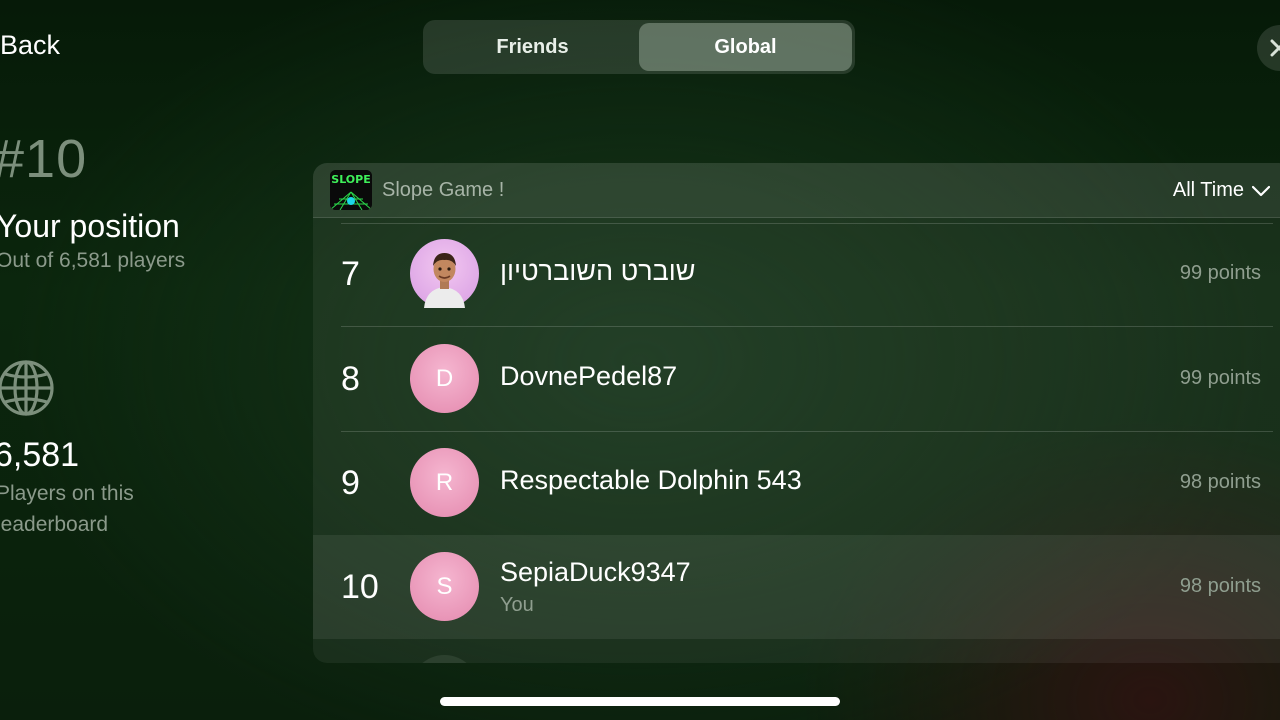 This screenshot has width=1280, height=720. What do you see at coordinates (651, 480) in the screenshot?
I see `row-player-name: Respectable Dolphin 543` at bounding box center [651, 480].